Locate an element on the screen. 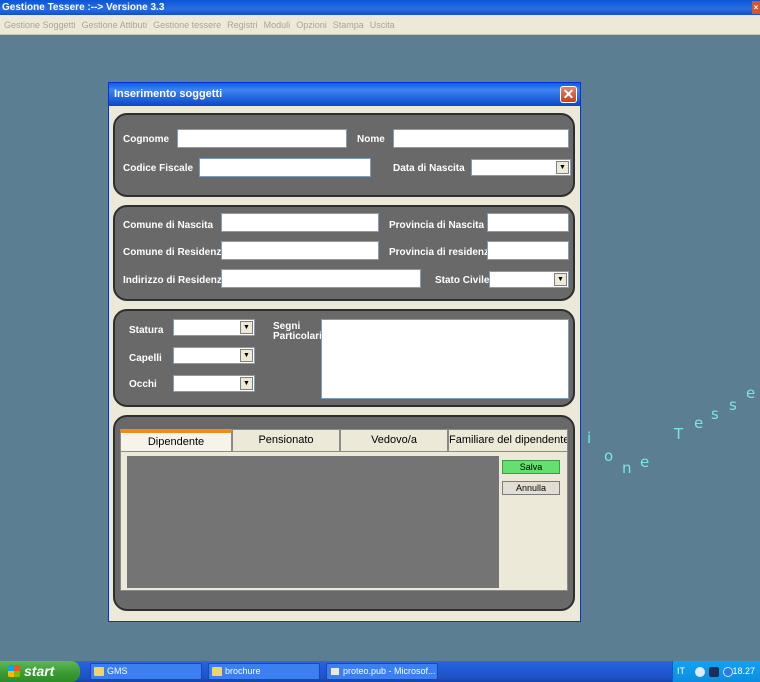  occhi-label: Occhi is located at coordinates (143, 384).